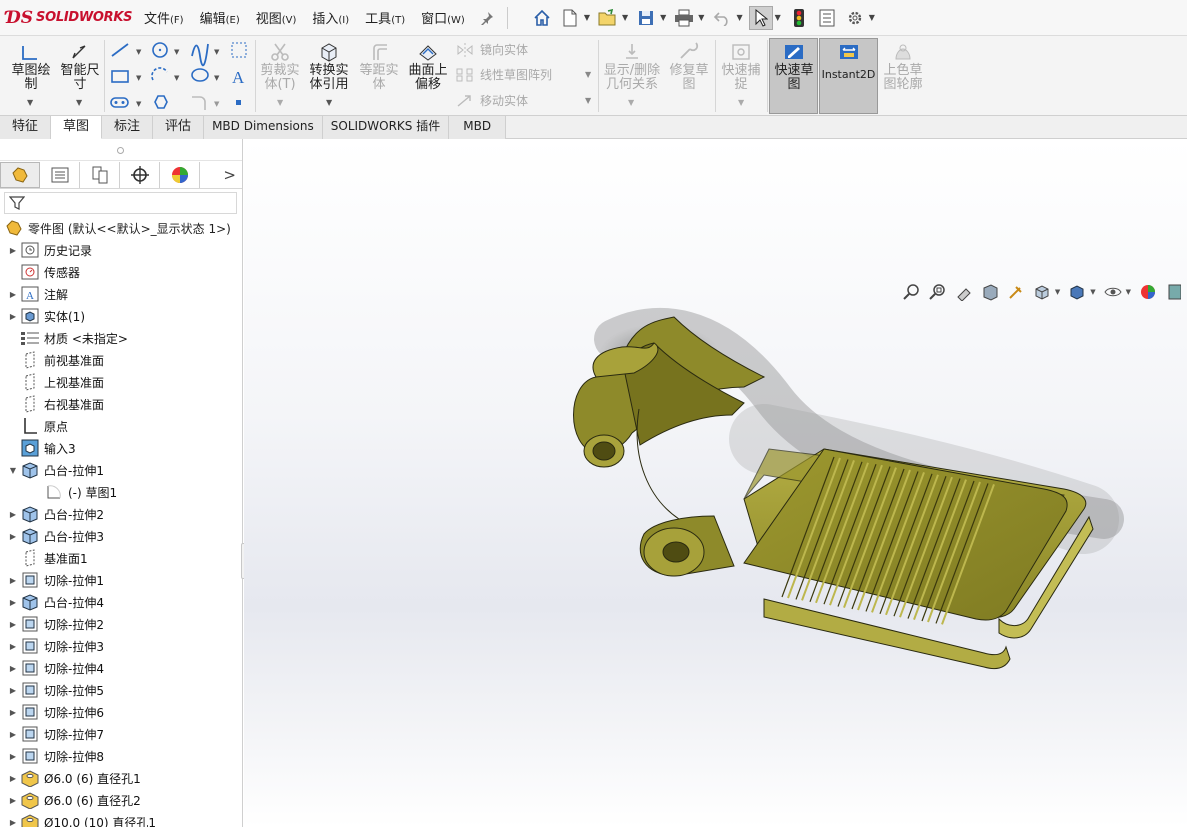  Describe the element at coordinates (80, 67) in the screenshot. I see `smart-dimension-button: 智能尺 寸` at that location.